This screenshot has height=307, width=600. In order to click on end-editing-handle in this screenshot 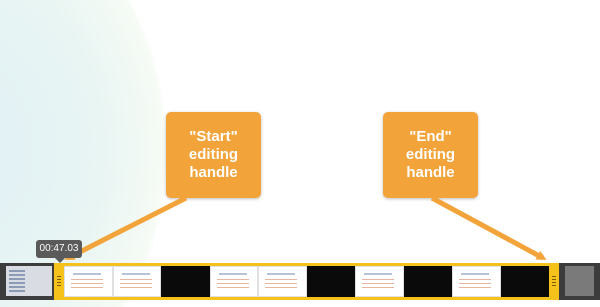, I will do `click(554, 281)`.